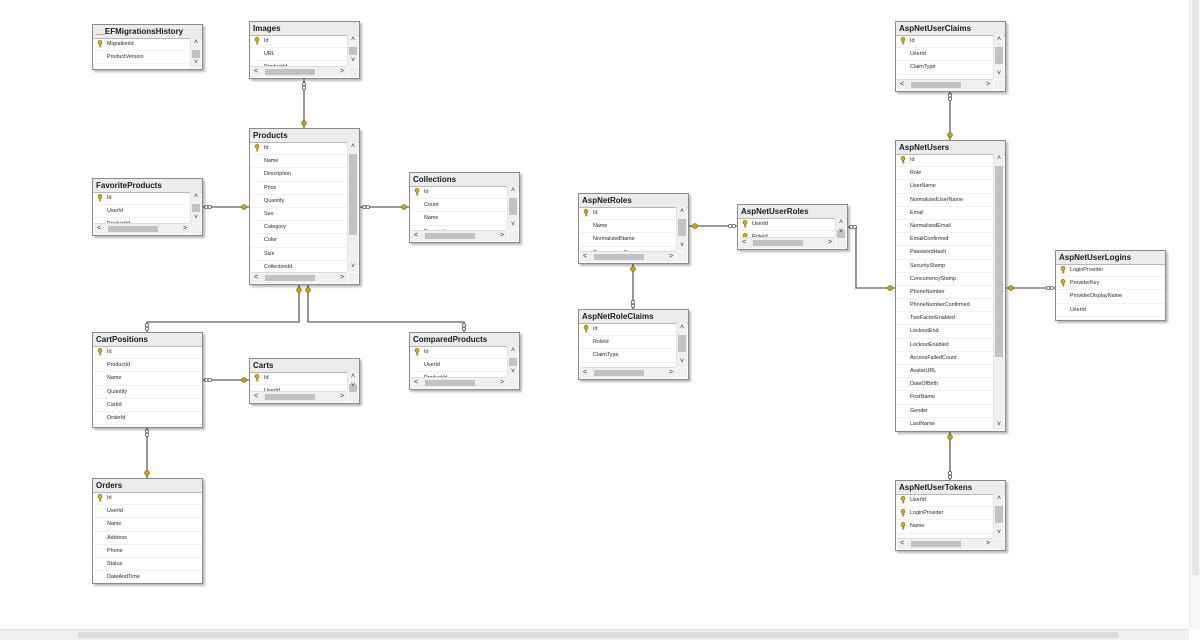 This screenshot has height=640, width=1200. Describe the element at coordinates (944, 358) in the screenshot. I see `column-row: AccessFailedCount` at that location.